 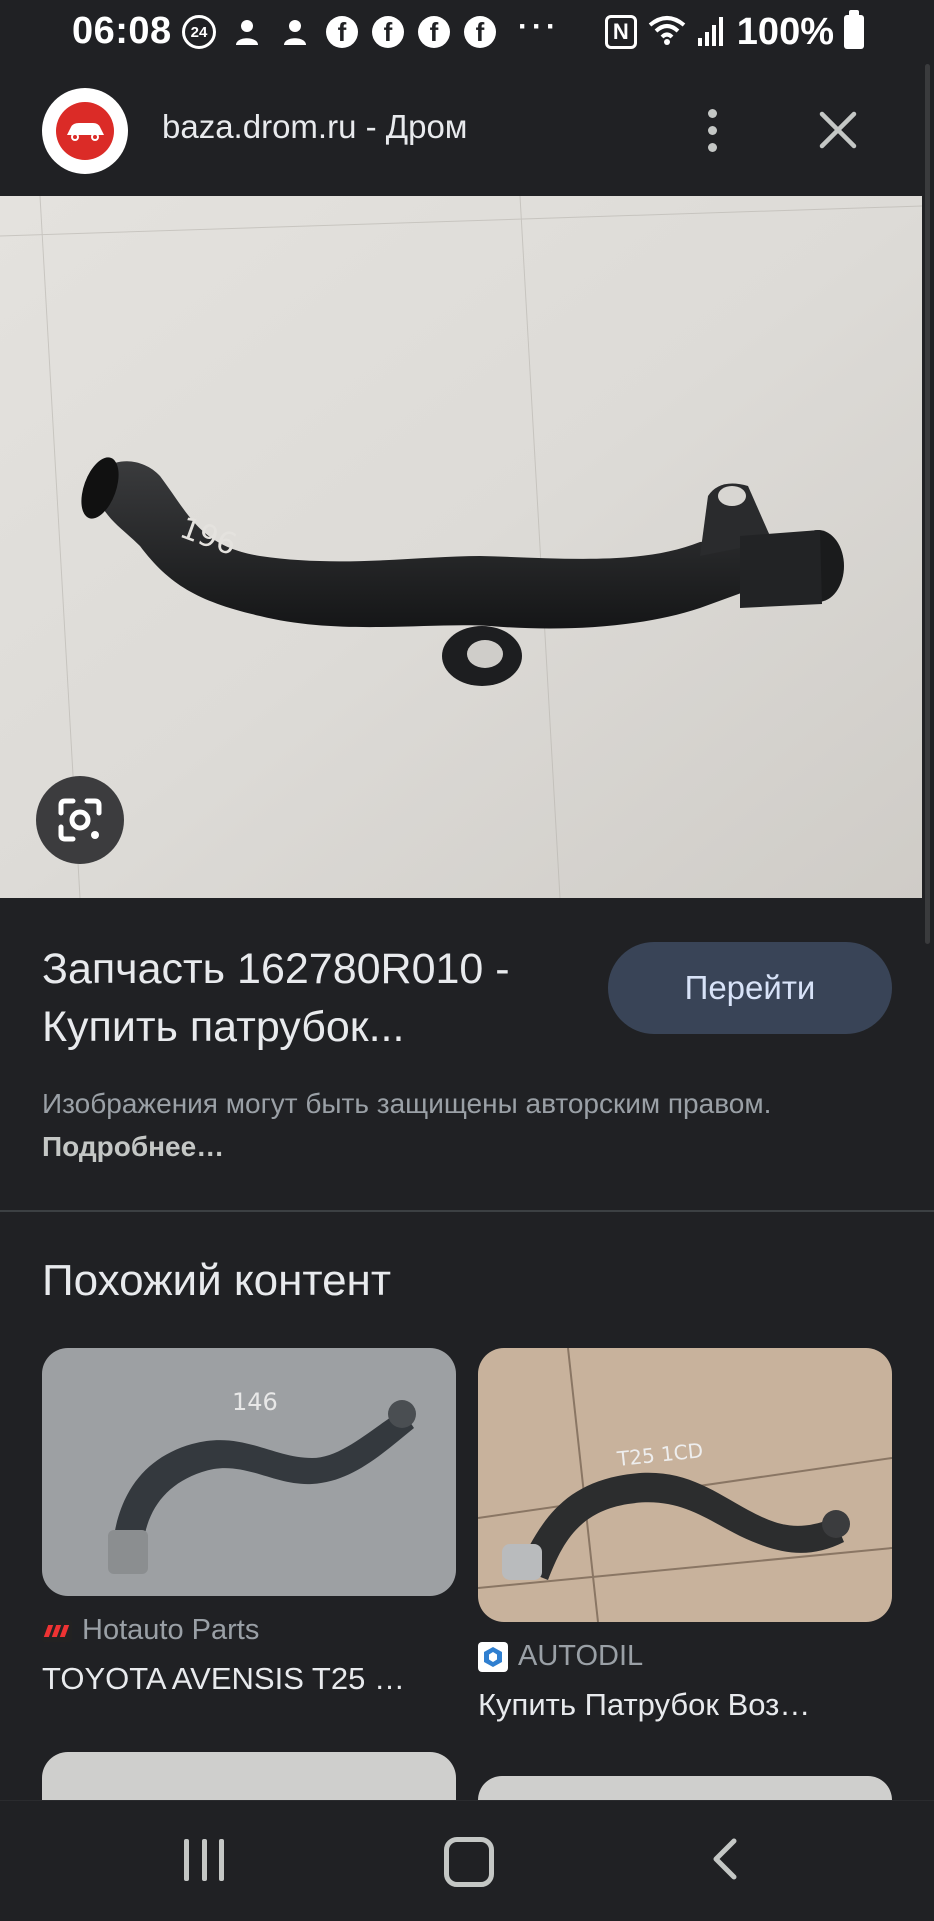 What do you see at coordinates (171, 1630) in the screenshot?
I see `source-name: Hotauto Parts` at bounding box center [171, 1630].